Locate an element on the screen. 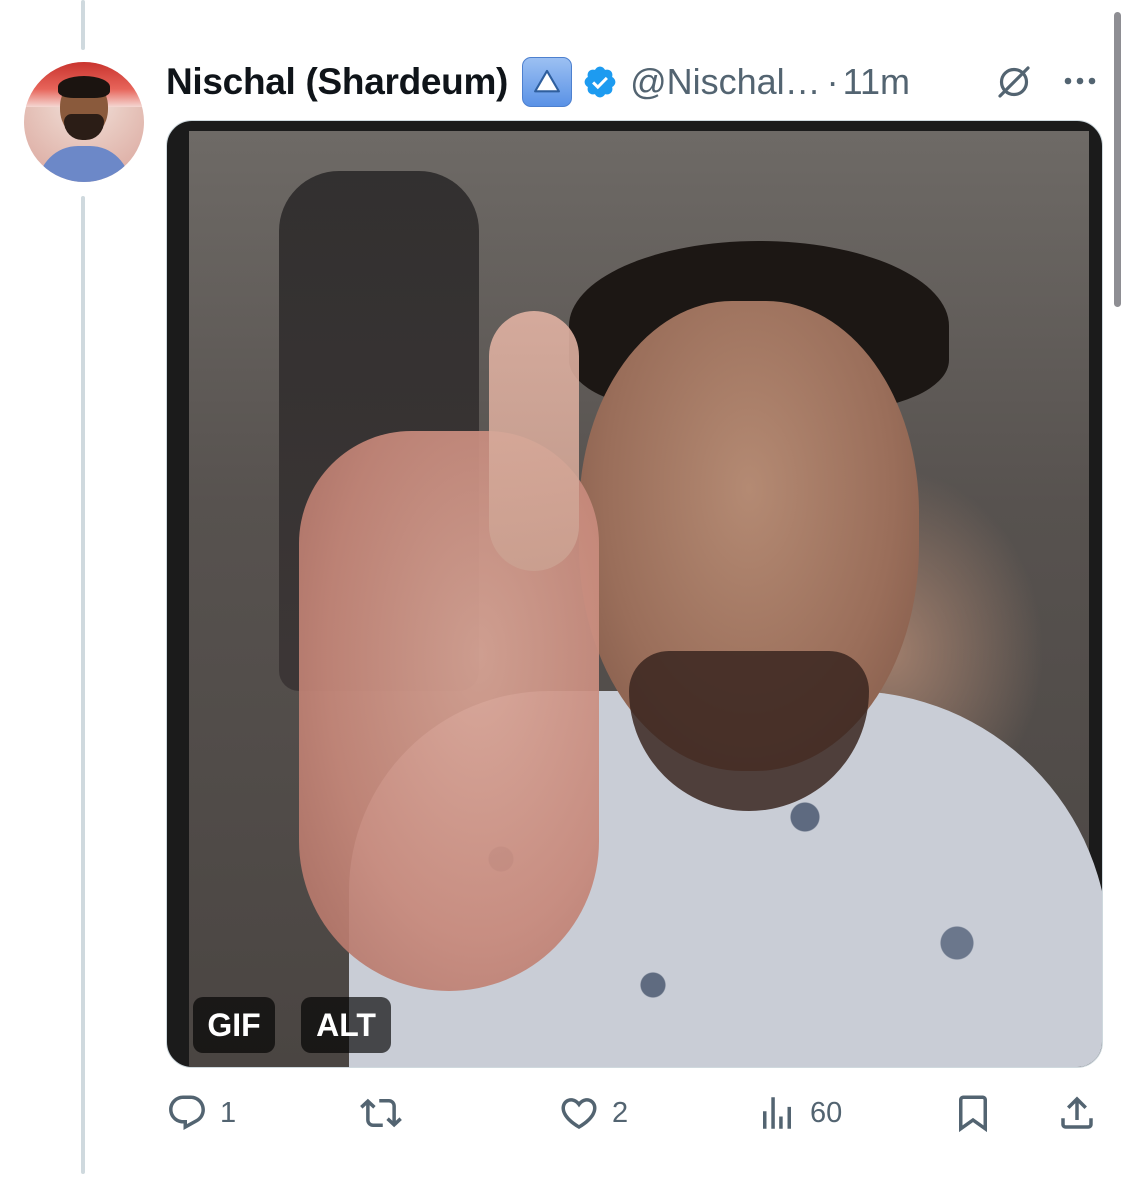 The image size is (1127, 1200). triangle-badge-icon is located at coordinates (547, 82).